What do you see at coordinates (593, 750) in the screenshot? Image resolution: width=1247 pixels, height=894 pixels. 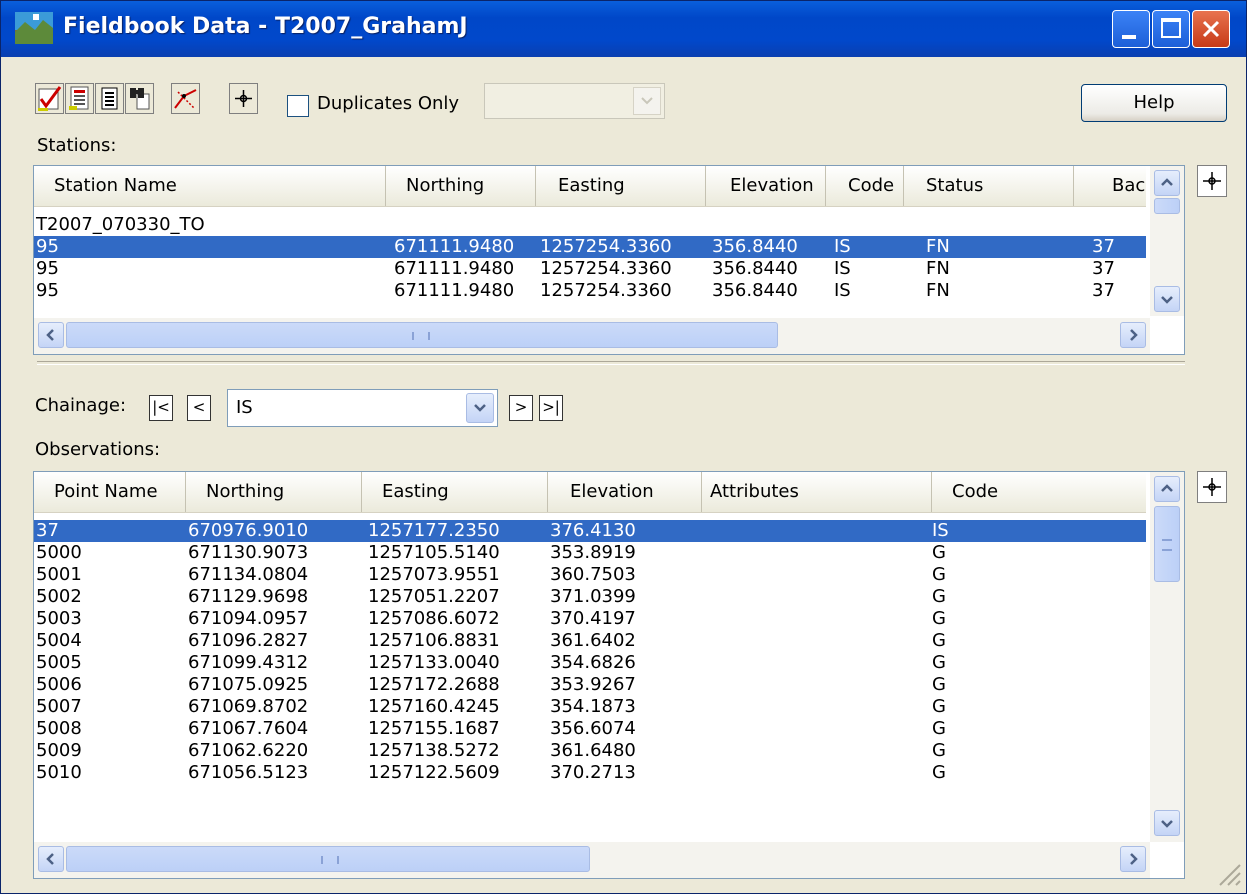 I see `obs-elevation: 361.6480` at bounding box center [593, 750].